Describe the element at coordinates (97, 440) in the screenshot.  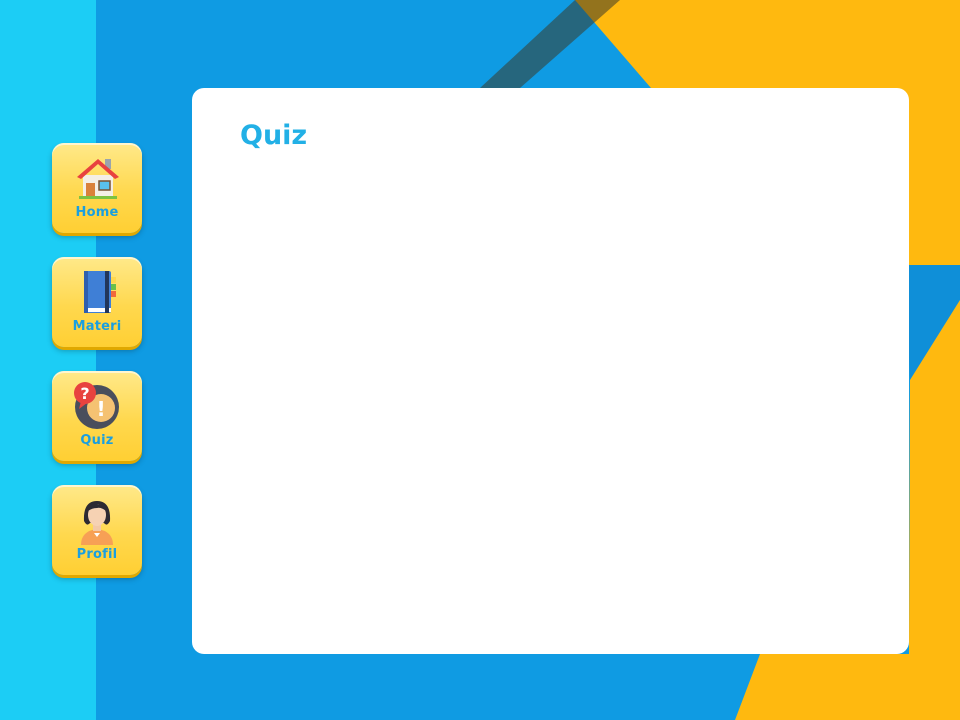
I see `nav-label-quiz: Quiz` at that location.